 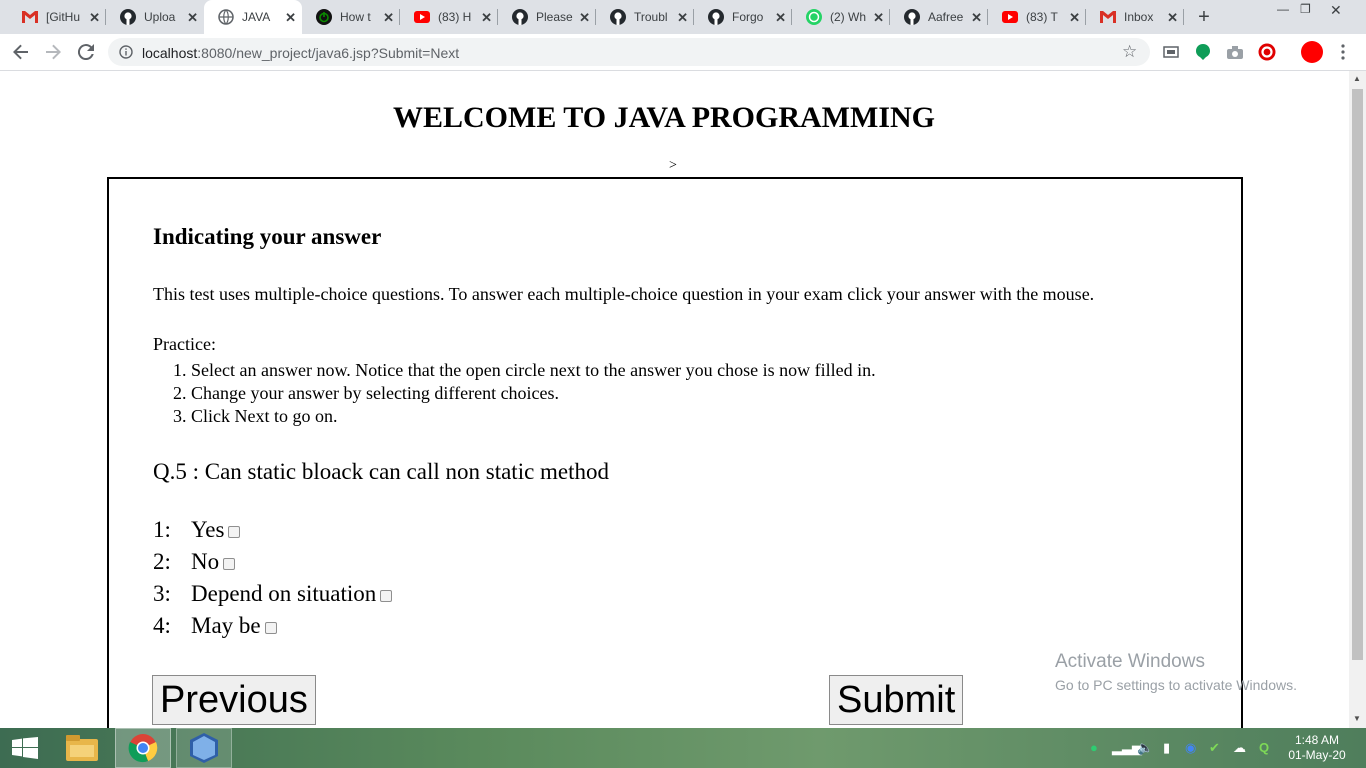 What do you see at coordinates (284, 593) in the screenshot?
I see `option-label: Depend on situation` at bounding box center [284, 593].